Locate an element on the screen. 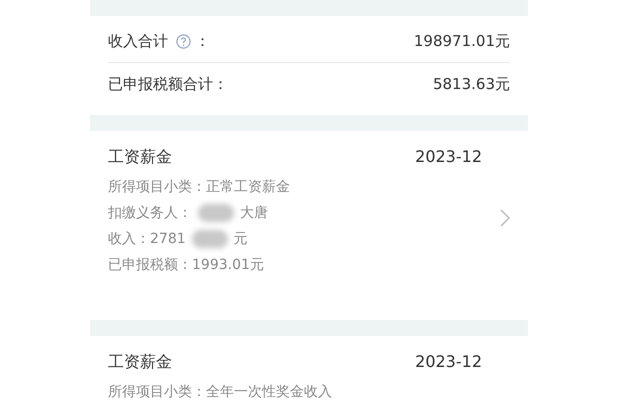 Image resolution: width=617 pixels, height=400 pixels. help-icon is located at coordinates (183, 41).